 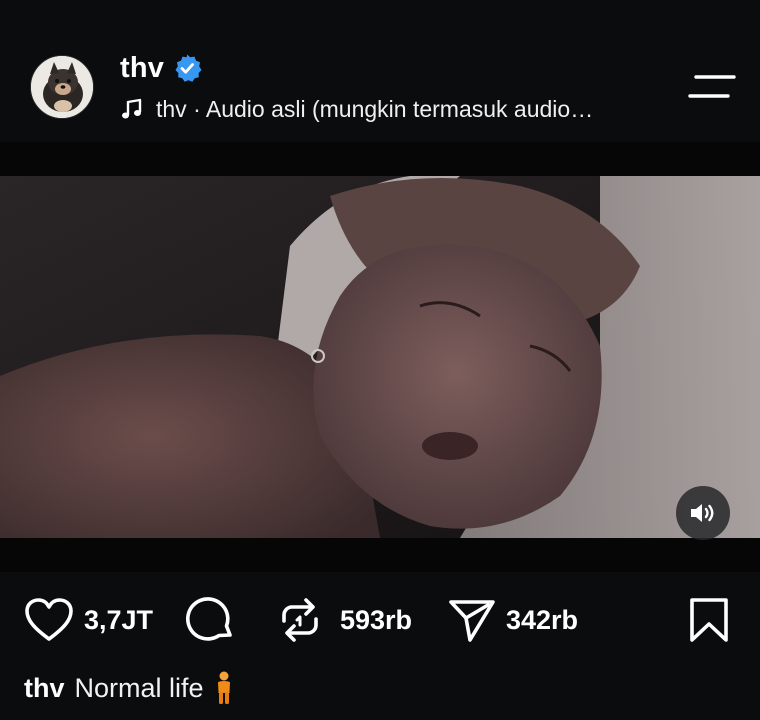 What do you see at coordinates (142, 68) in the screenshot?
I see `username: thv` at bounding box center [142, 68].